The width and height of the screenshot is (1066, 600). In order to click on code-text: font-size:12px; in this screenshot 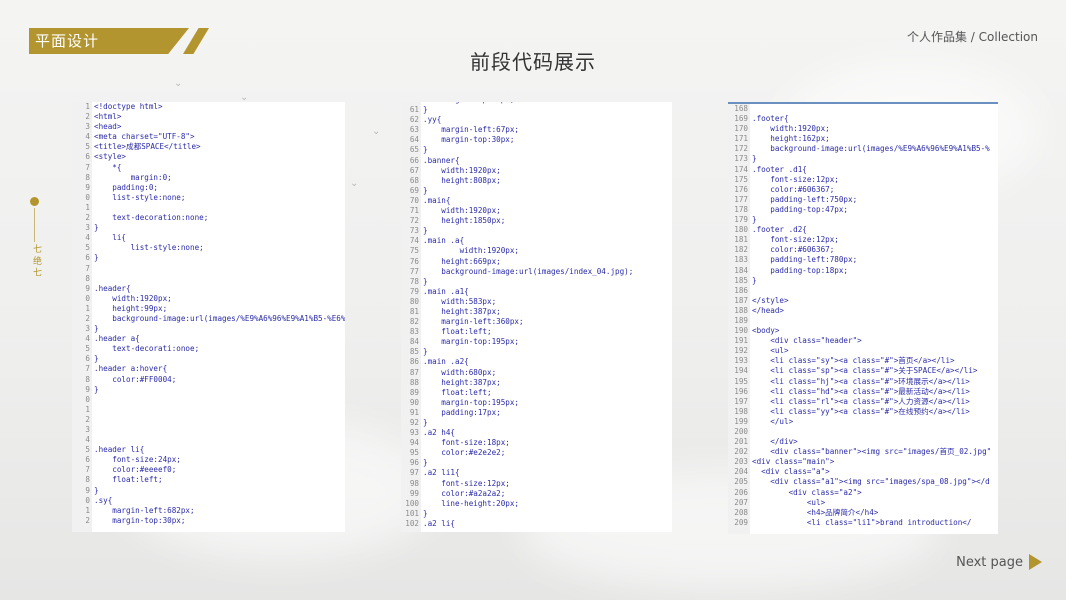, I will do `click(466, 483)`.